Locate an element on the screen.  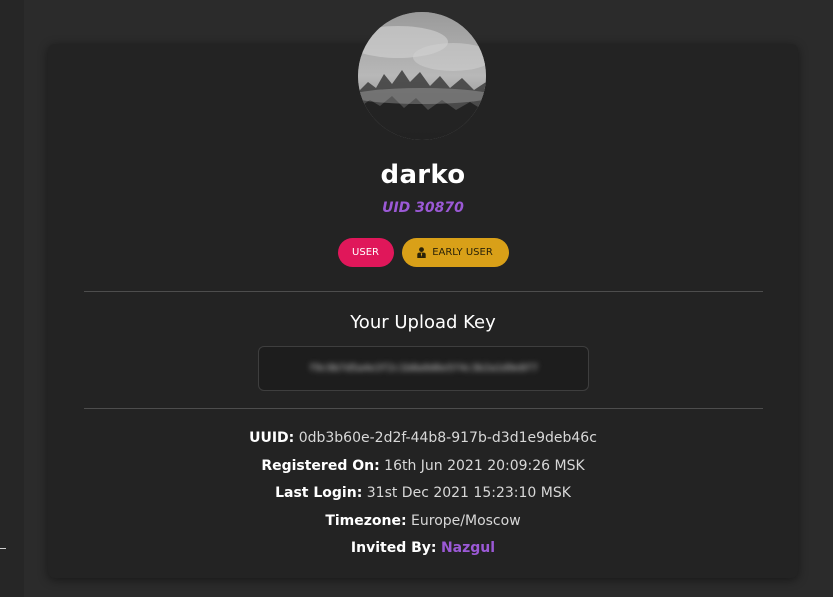
username: darko is located at coordinates (423, 175).